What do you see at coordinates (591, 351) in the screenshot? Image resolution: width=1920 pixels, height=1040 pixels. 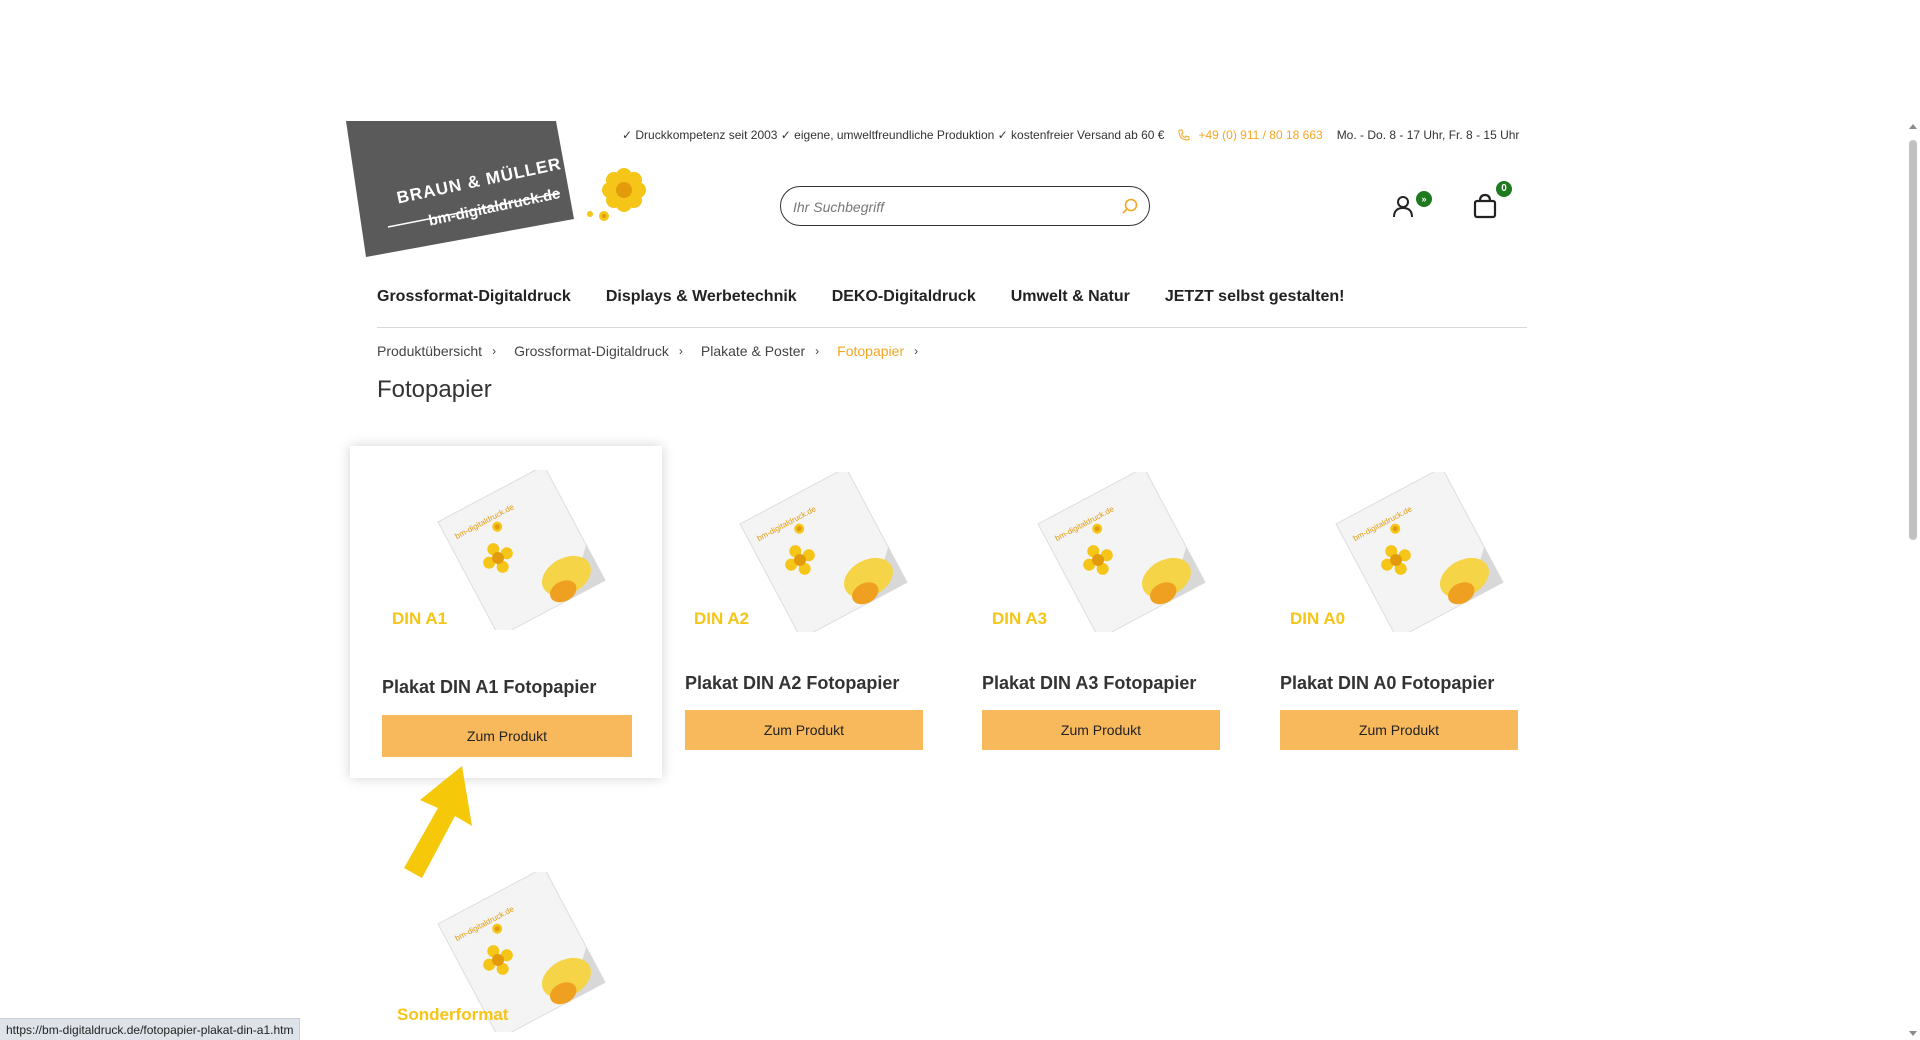 I see `breadcrumb-item-grossformat: Grossformat-Digitaldruck` at bounding box center [591, 351].